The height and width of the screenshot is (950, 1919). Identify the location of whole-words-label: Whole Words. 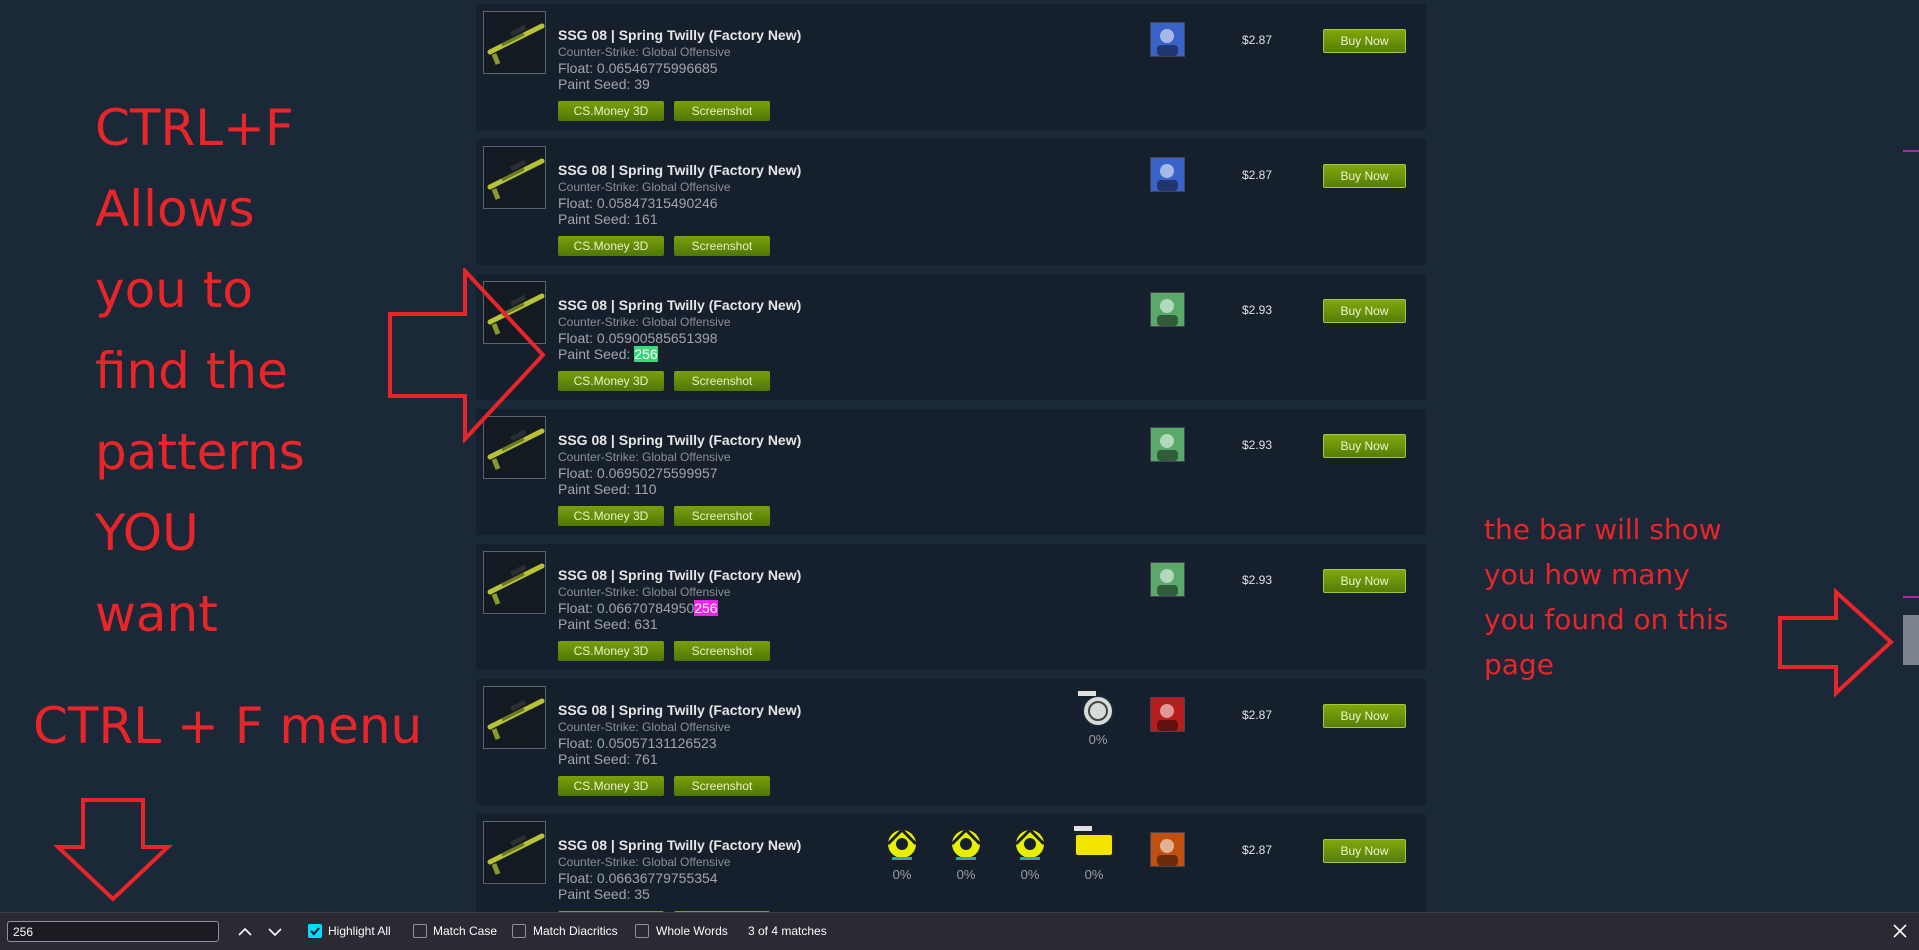
(692, 931).